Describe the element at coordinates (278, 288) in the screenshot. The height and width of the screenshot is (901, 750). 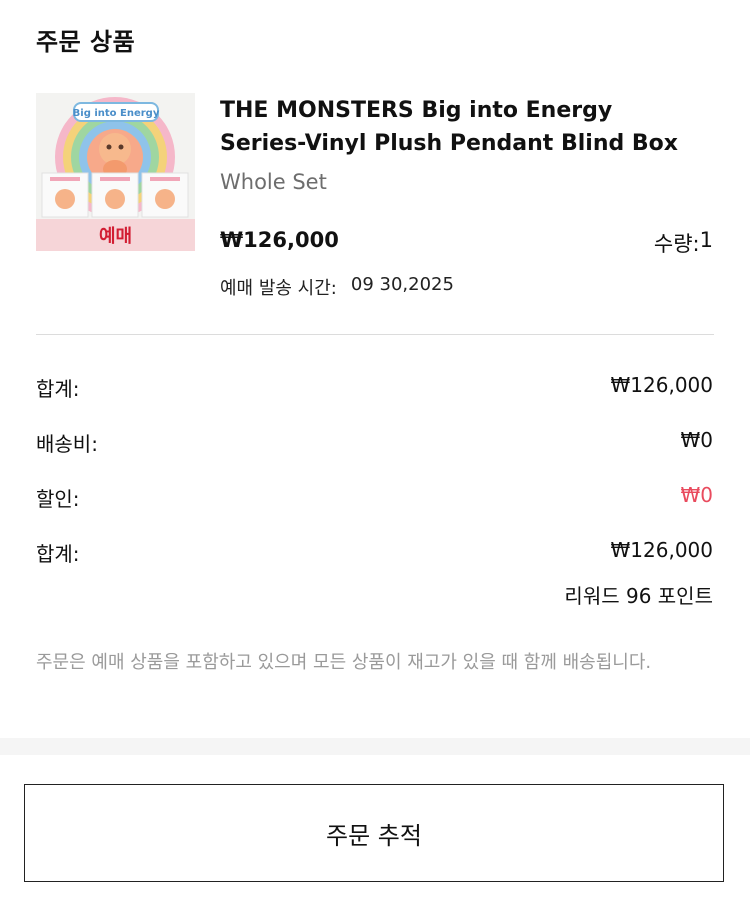
I see `preorder-ship-label: 예매 발송 시간:` at that location.